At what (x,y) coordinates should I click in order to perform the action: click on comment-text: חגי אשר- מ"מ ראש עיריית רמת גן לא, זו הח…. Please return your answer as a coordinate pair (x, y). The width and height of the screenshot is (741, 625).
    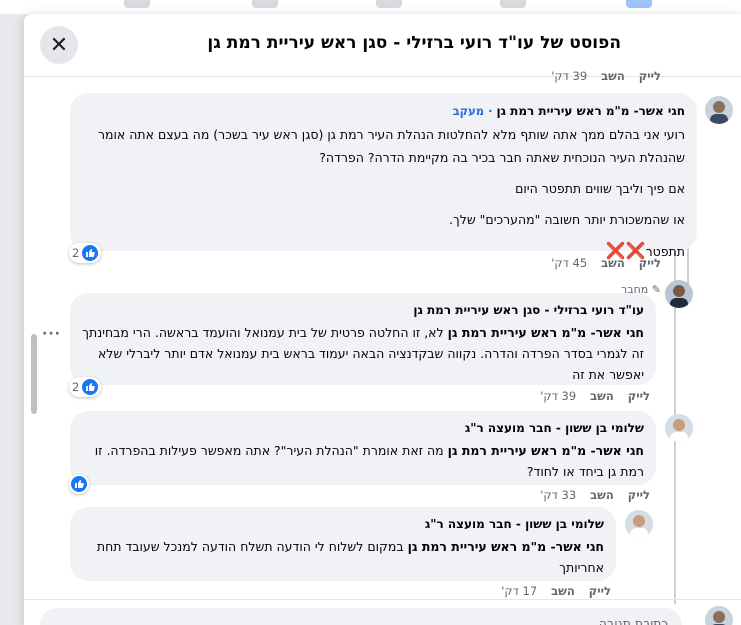
    Looking at the image, I should click on (363, 353).